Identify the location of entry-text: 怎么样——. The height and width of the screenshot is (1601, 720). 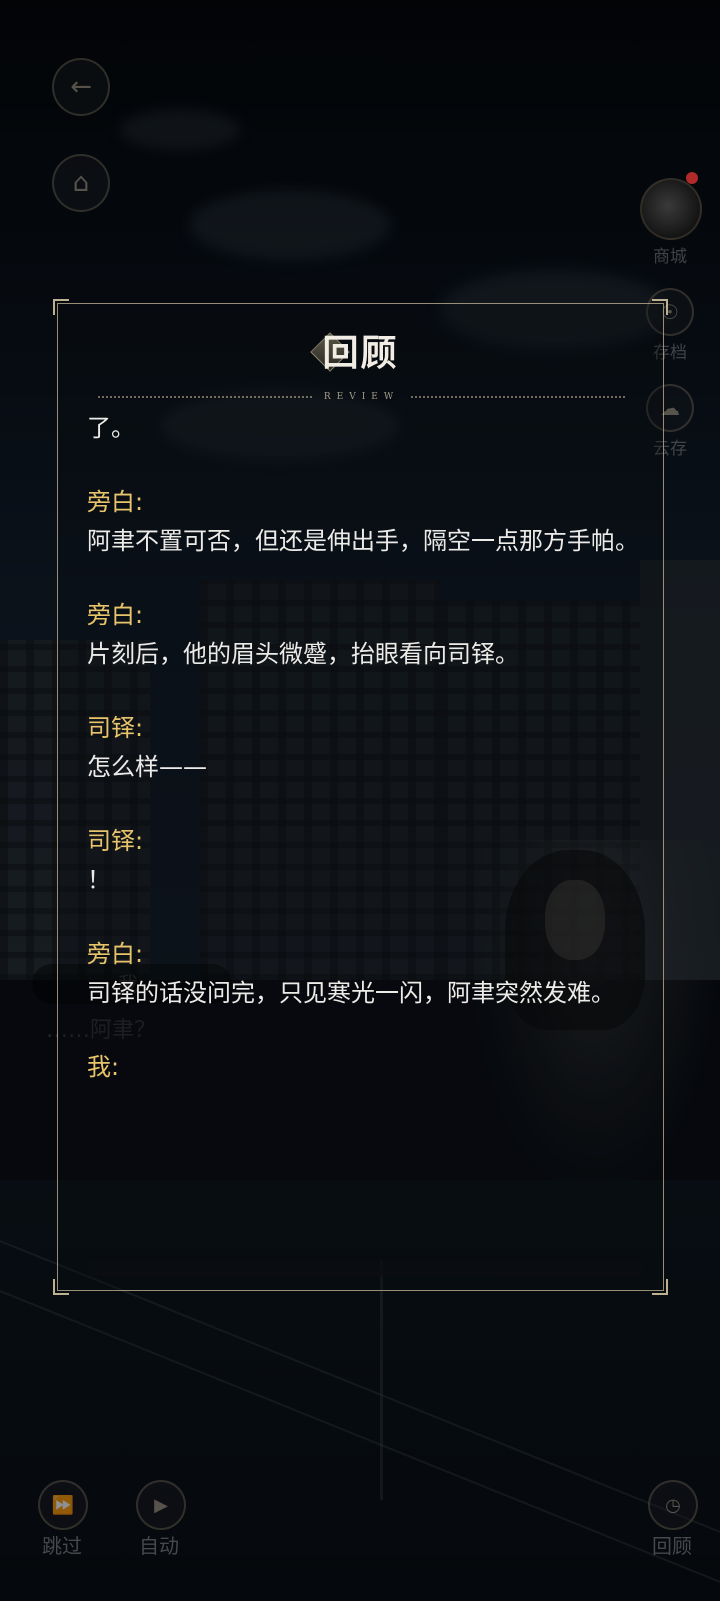
(147, 767).